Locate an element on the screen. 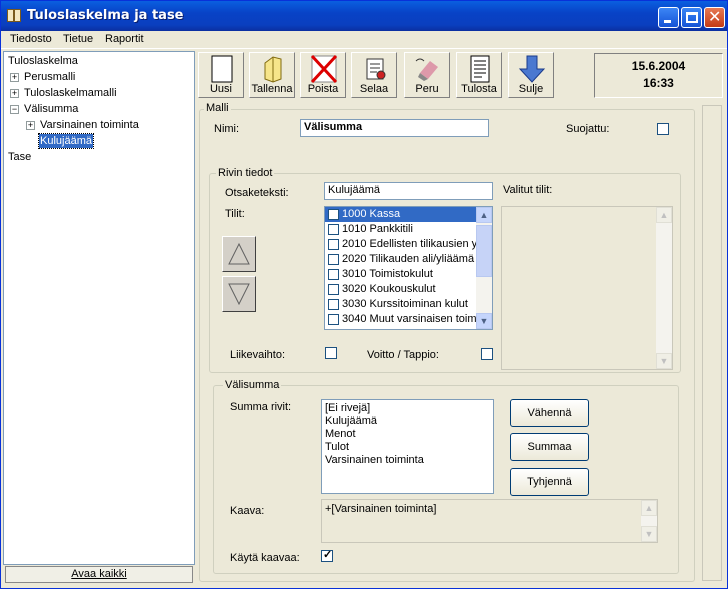  sum-row-item: Varsinainen toiminta is located at coordinates (407, 460).